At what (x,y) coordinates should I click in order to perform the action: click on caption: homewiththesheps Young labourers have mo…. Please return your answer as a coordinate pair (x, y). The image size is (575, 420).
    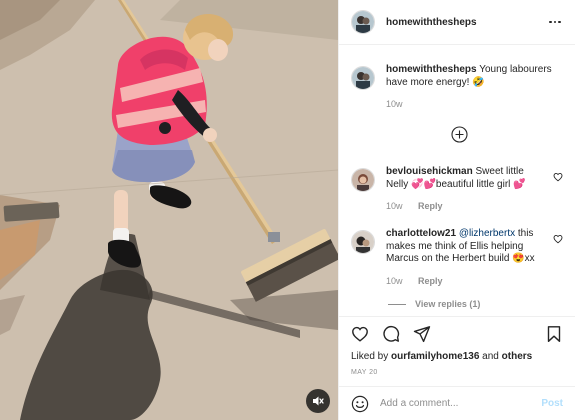
    Looking at the image, I should click on (457, 87).